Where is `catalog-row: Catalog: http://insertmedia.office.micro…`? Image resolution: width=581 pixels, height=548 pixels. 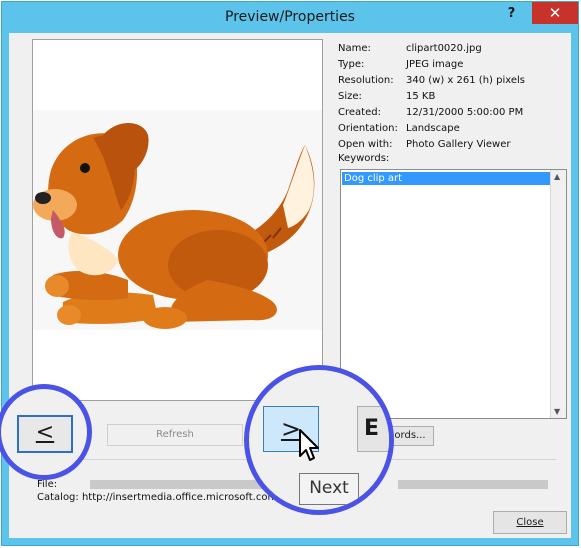 catalog-row: Catalog: http://insertmedia.office.micro… is located at coordinates (157, 497).